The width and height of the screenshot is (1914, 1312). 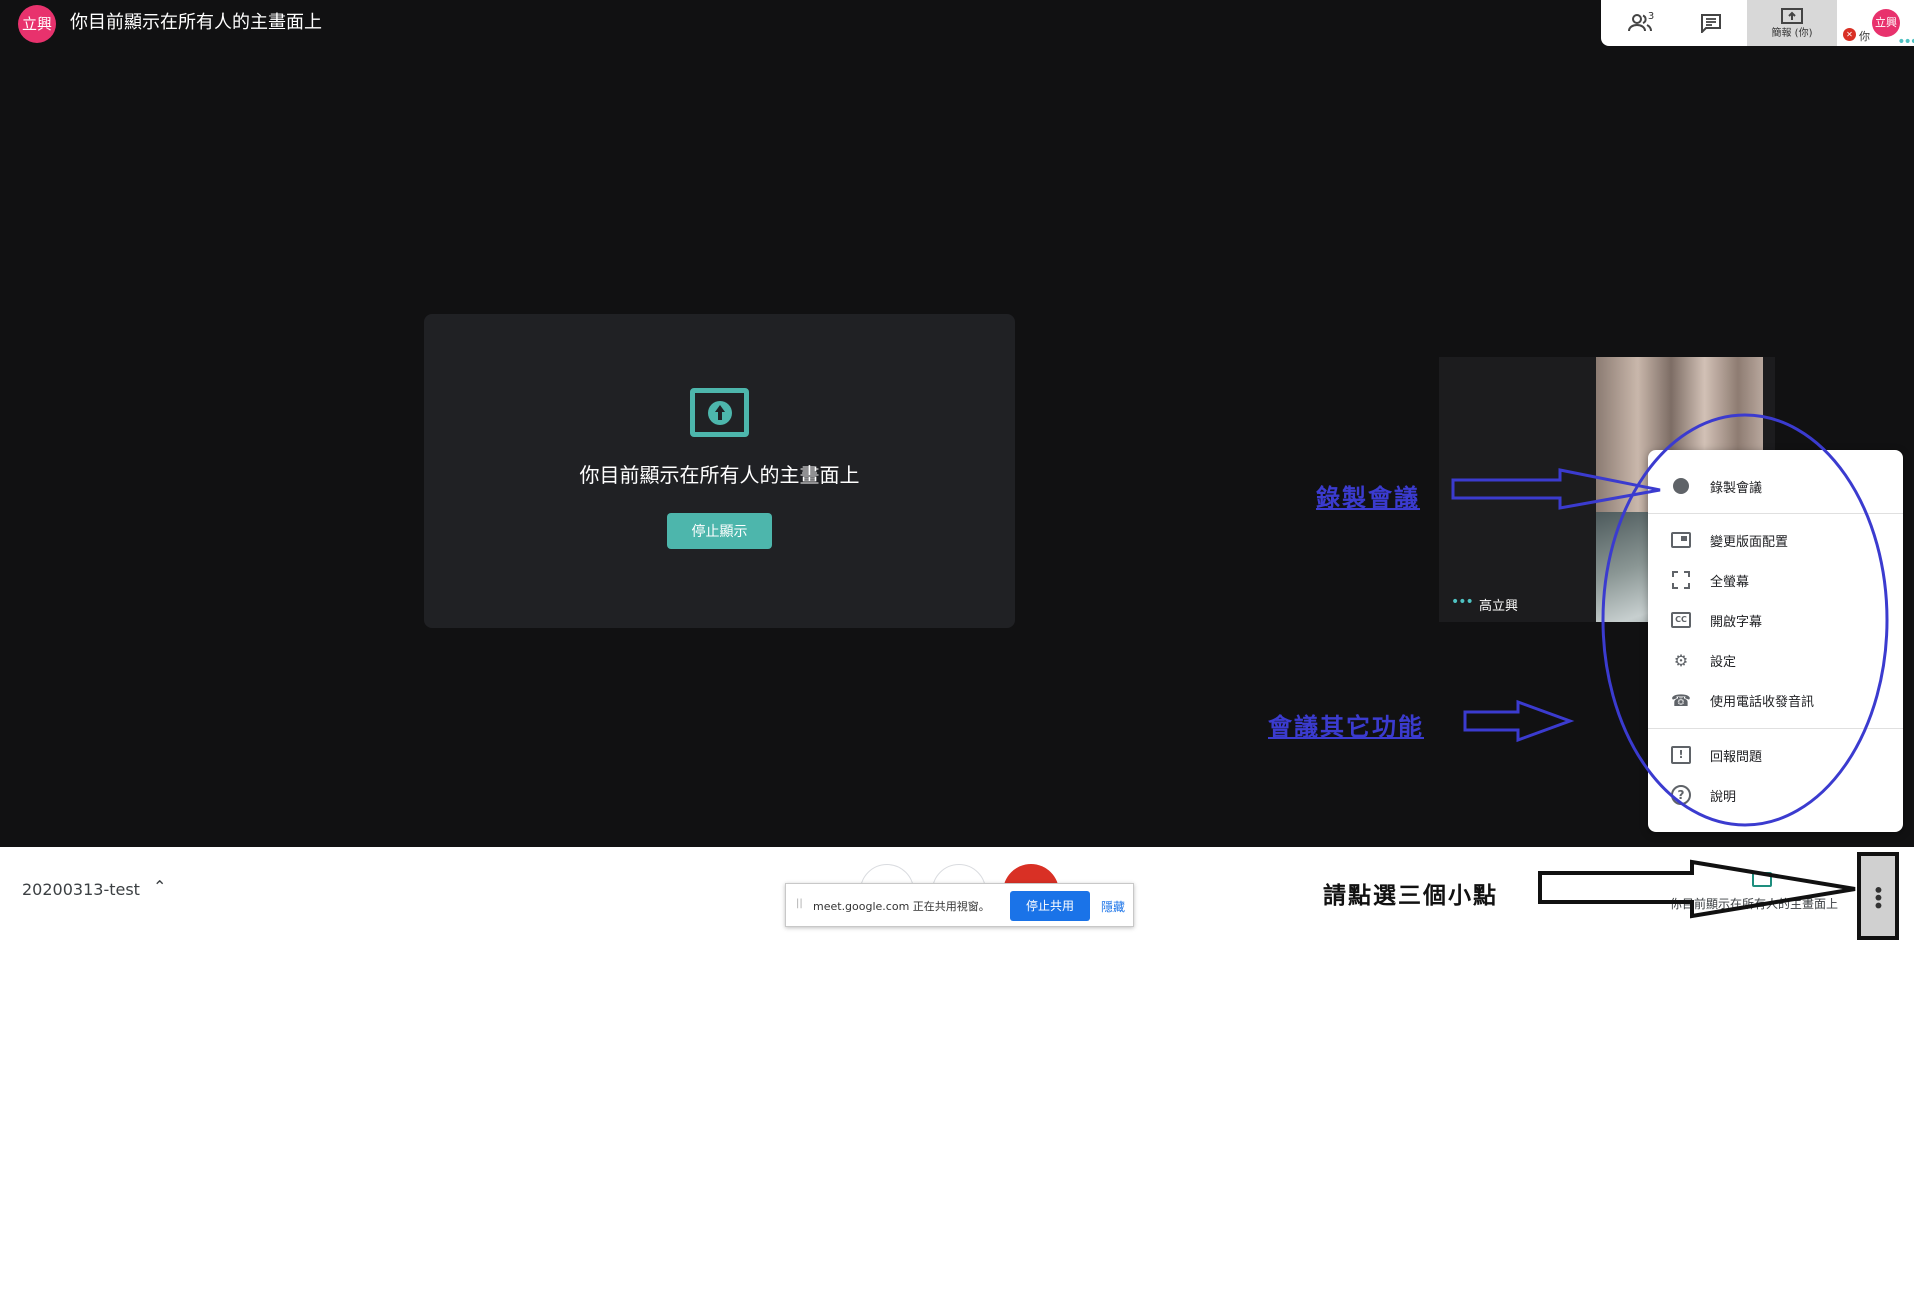 What do you see at coordinates (1499, 606) in the screenshot?
I see `participant-name: 高立興` at bounding box center [1499, 606].